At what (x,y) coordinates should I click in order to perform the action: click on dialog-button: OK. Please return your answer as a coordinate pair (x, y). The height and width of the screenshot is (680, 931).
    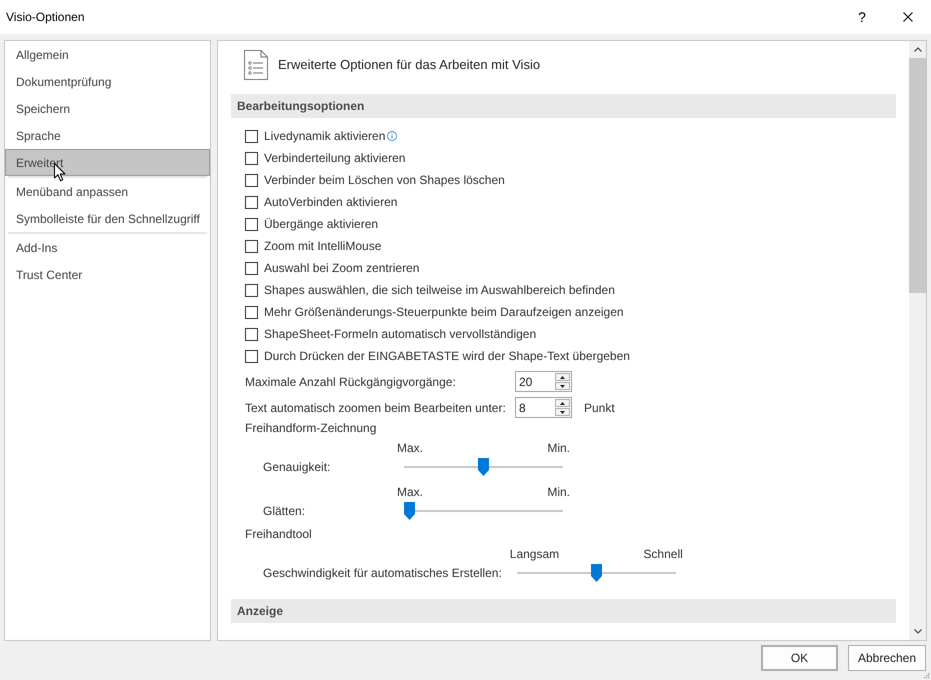
    Looking at the image, I should click on (799, 658).